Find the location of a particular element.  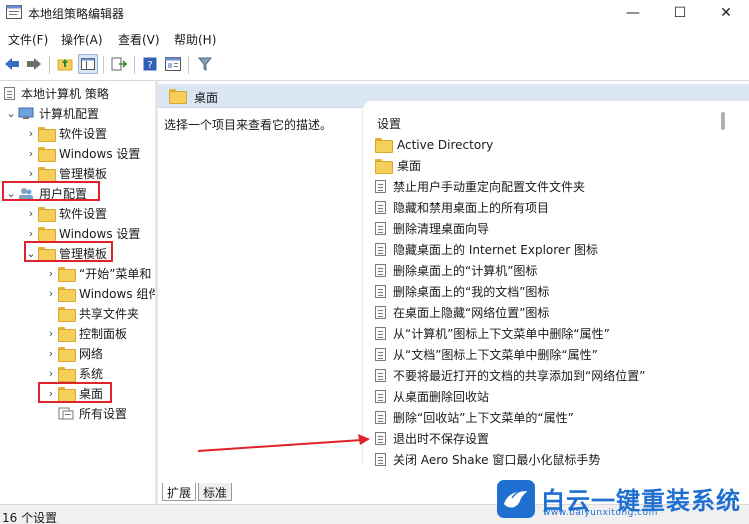

watermark-url: www.baiyunxitong.com is located at coordinates (600, 513).